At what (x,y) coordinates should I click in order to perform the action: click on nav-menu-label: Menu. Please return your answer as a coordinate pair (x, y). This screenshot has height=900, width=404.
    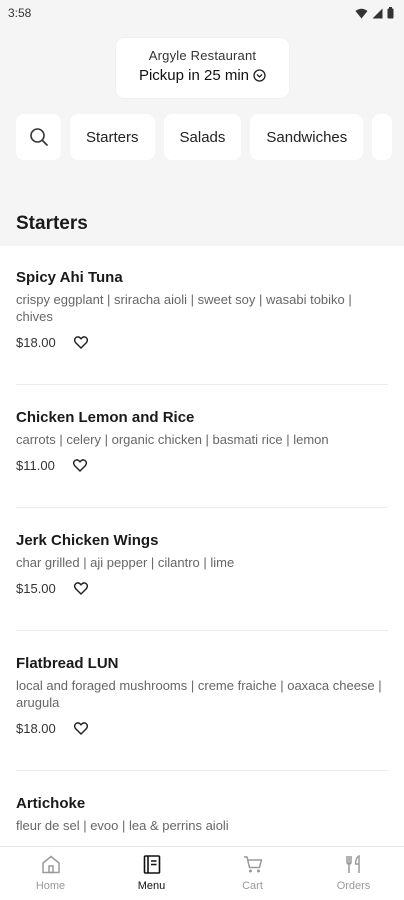
    Looking at the image, I should click on (151, 886).